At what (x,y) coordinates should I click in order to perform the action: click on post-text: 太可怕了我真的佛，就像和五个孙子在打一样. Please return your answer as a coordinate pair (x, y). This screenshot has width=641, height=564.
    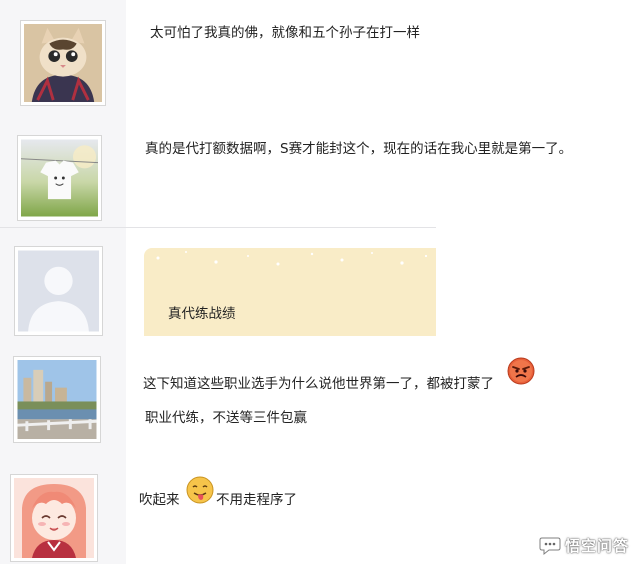
    Looking at the image, I should click on (285, 33).